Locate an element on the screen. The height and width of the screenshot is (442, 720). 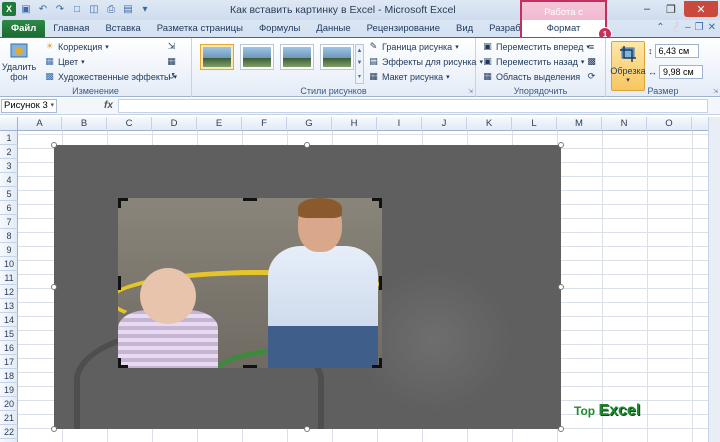
row-header: 12 is located at coordinates (9, 292).